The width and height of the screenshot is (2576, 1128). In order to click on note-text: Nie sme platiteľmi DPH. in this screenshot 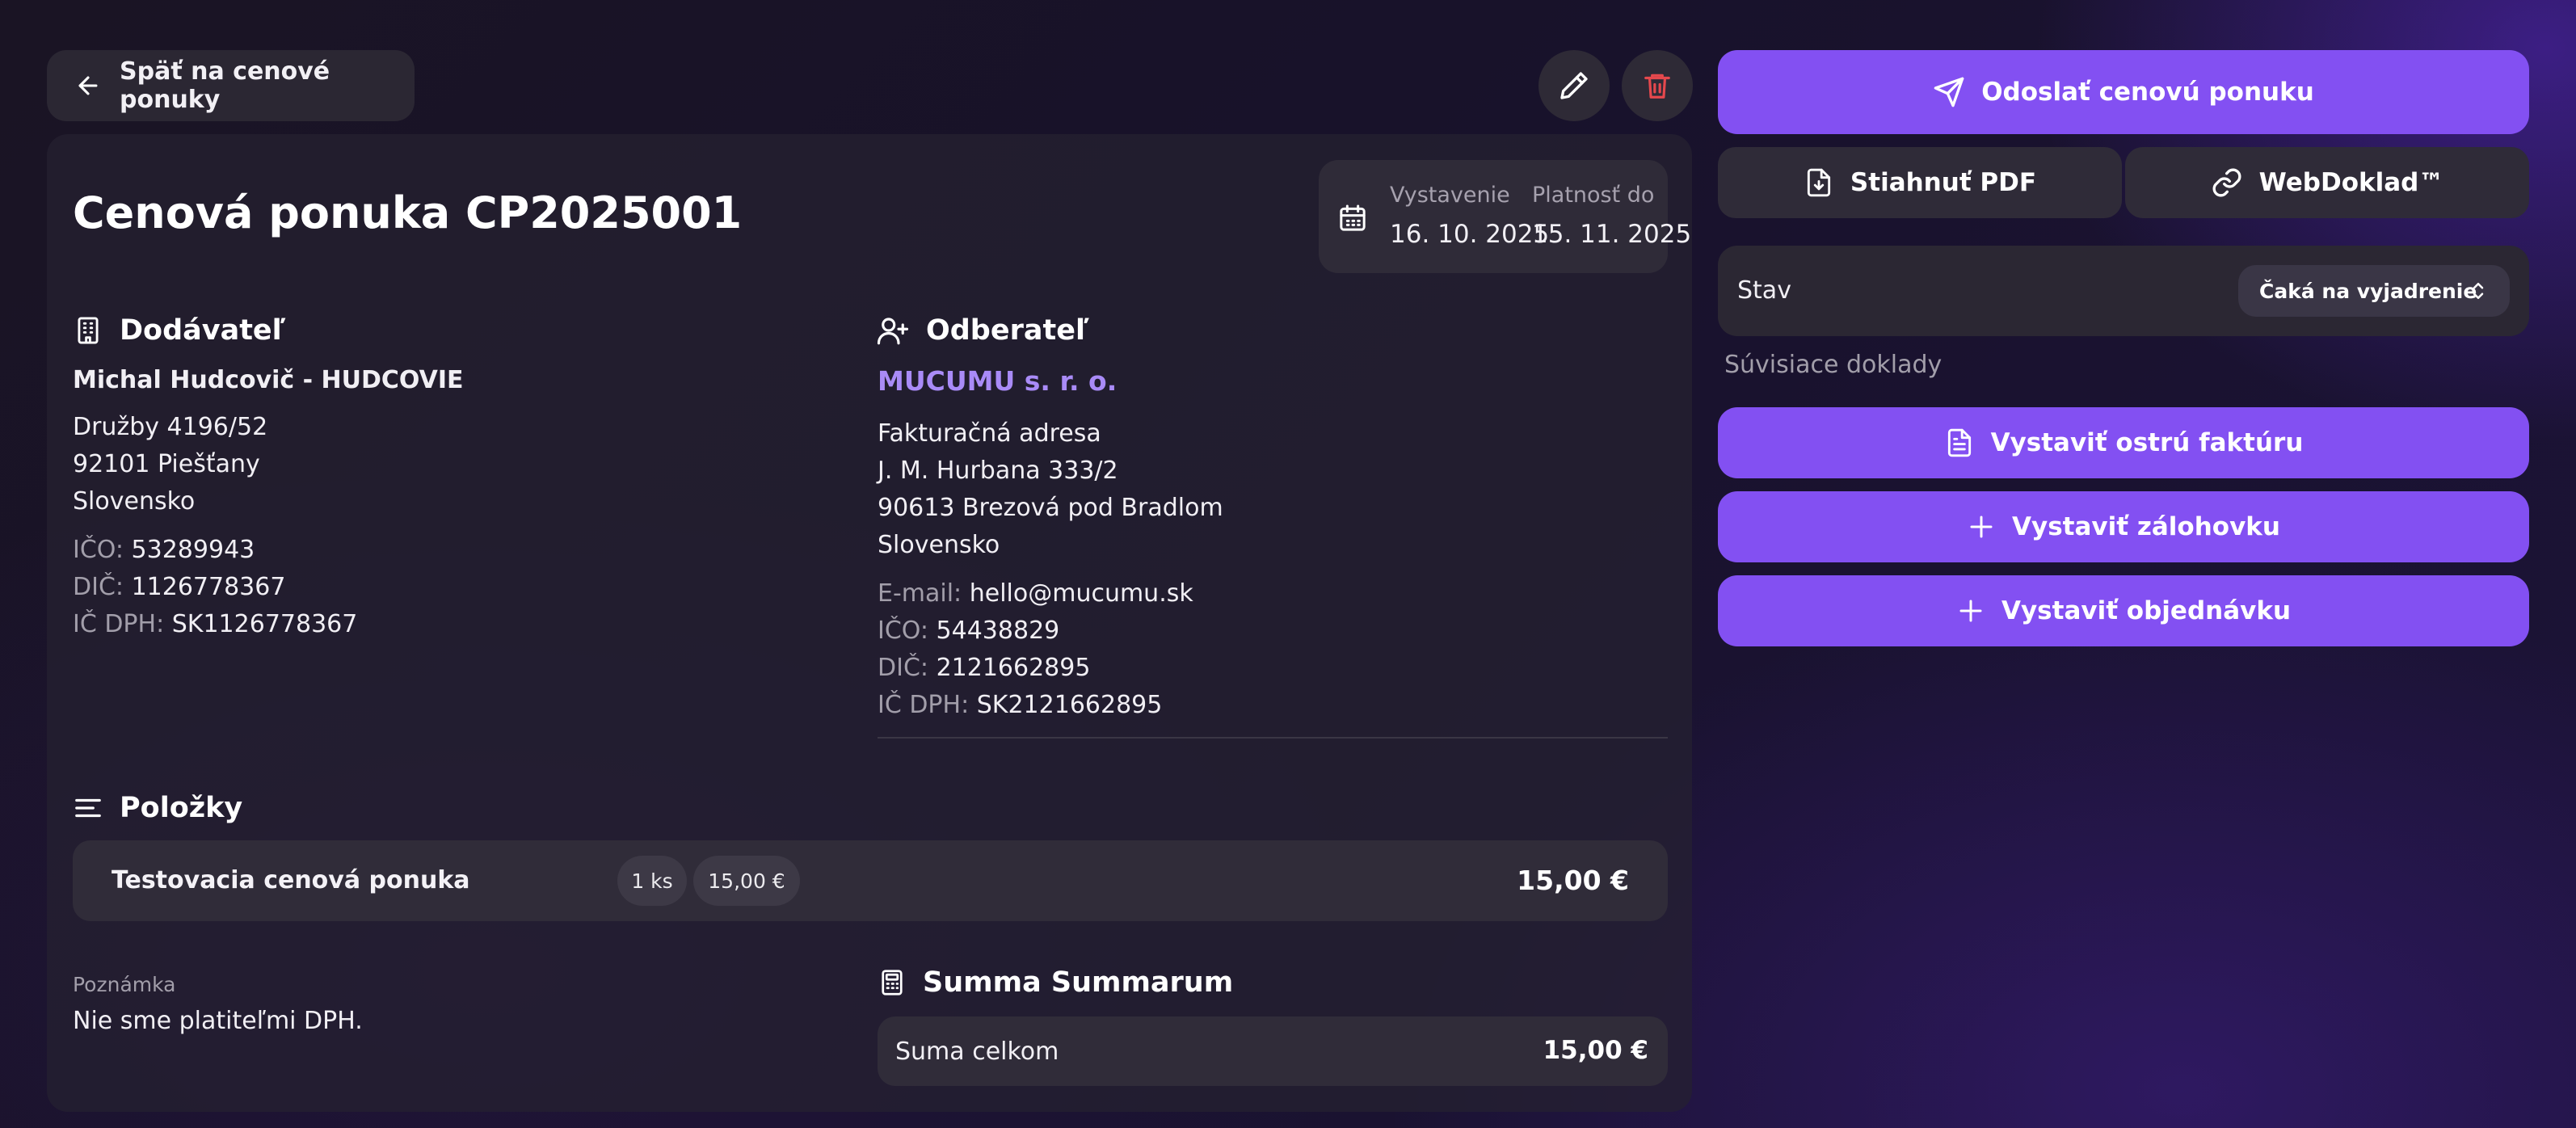, I will do `click(218, 1021)`.